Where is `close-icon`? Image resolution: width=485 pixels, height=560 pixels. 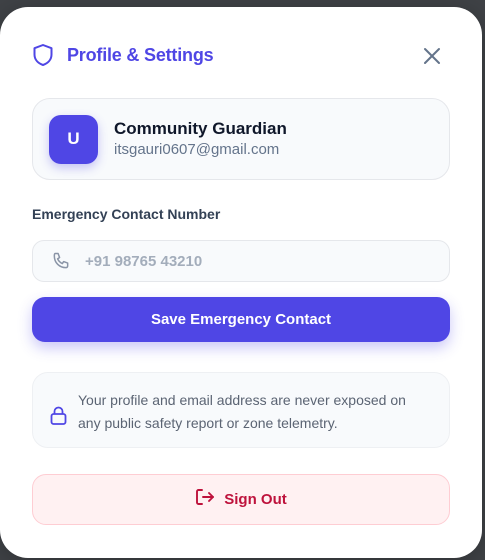 close-icon is located at coordinates (432, 56).